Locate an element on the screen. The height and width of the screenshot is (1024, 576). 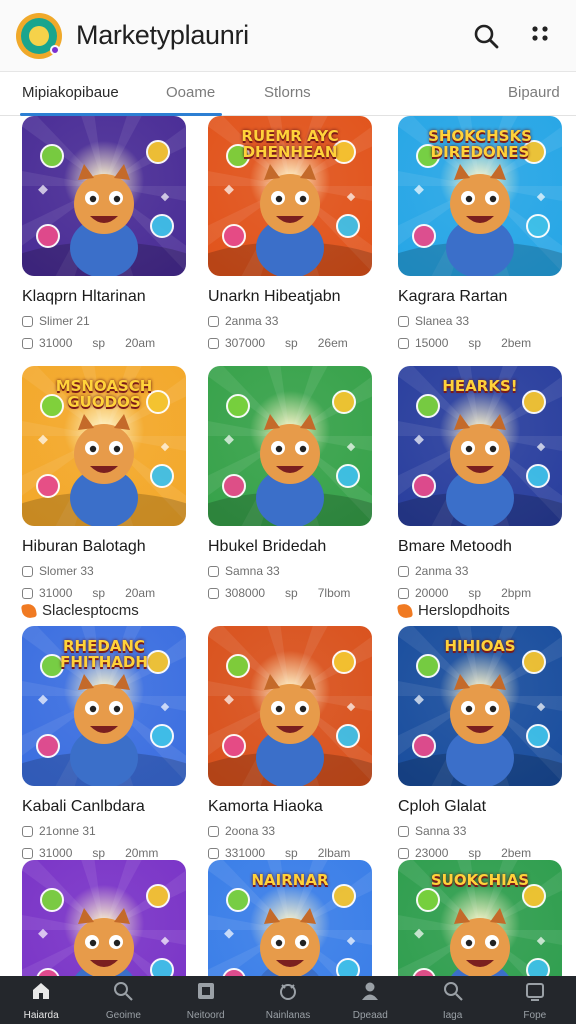
section-header: Slaclesptocms is located at coordinates (79, 610).